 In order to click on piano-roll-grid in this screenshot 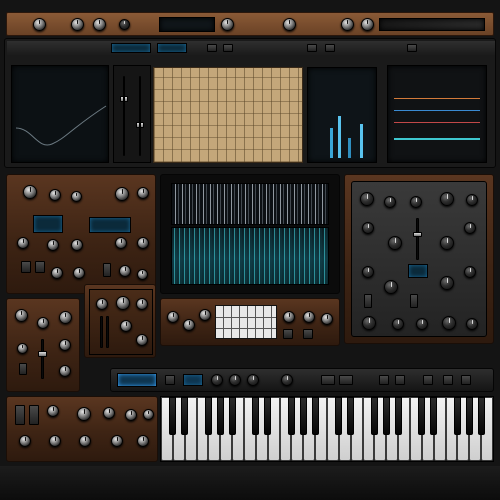, I will do `click(228, 115)`.